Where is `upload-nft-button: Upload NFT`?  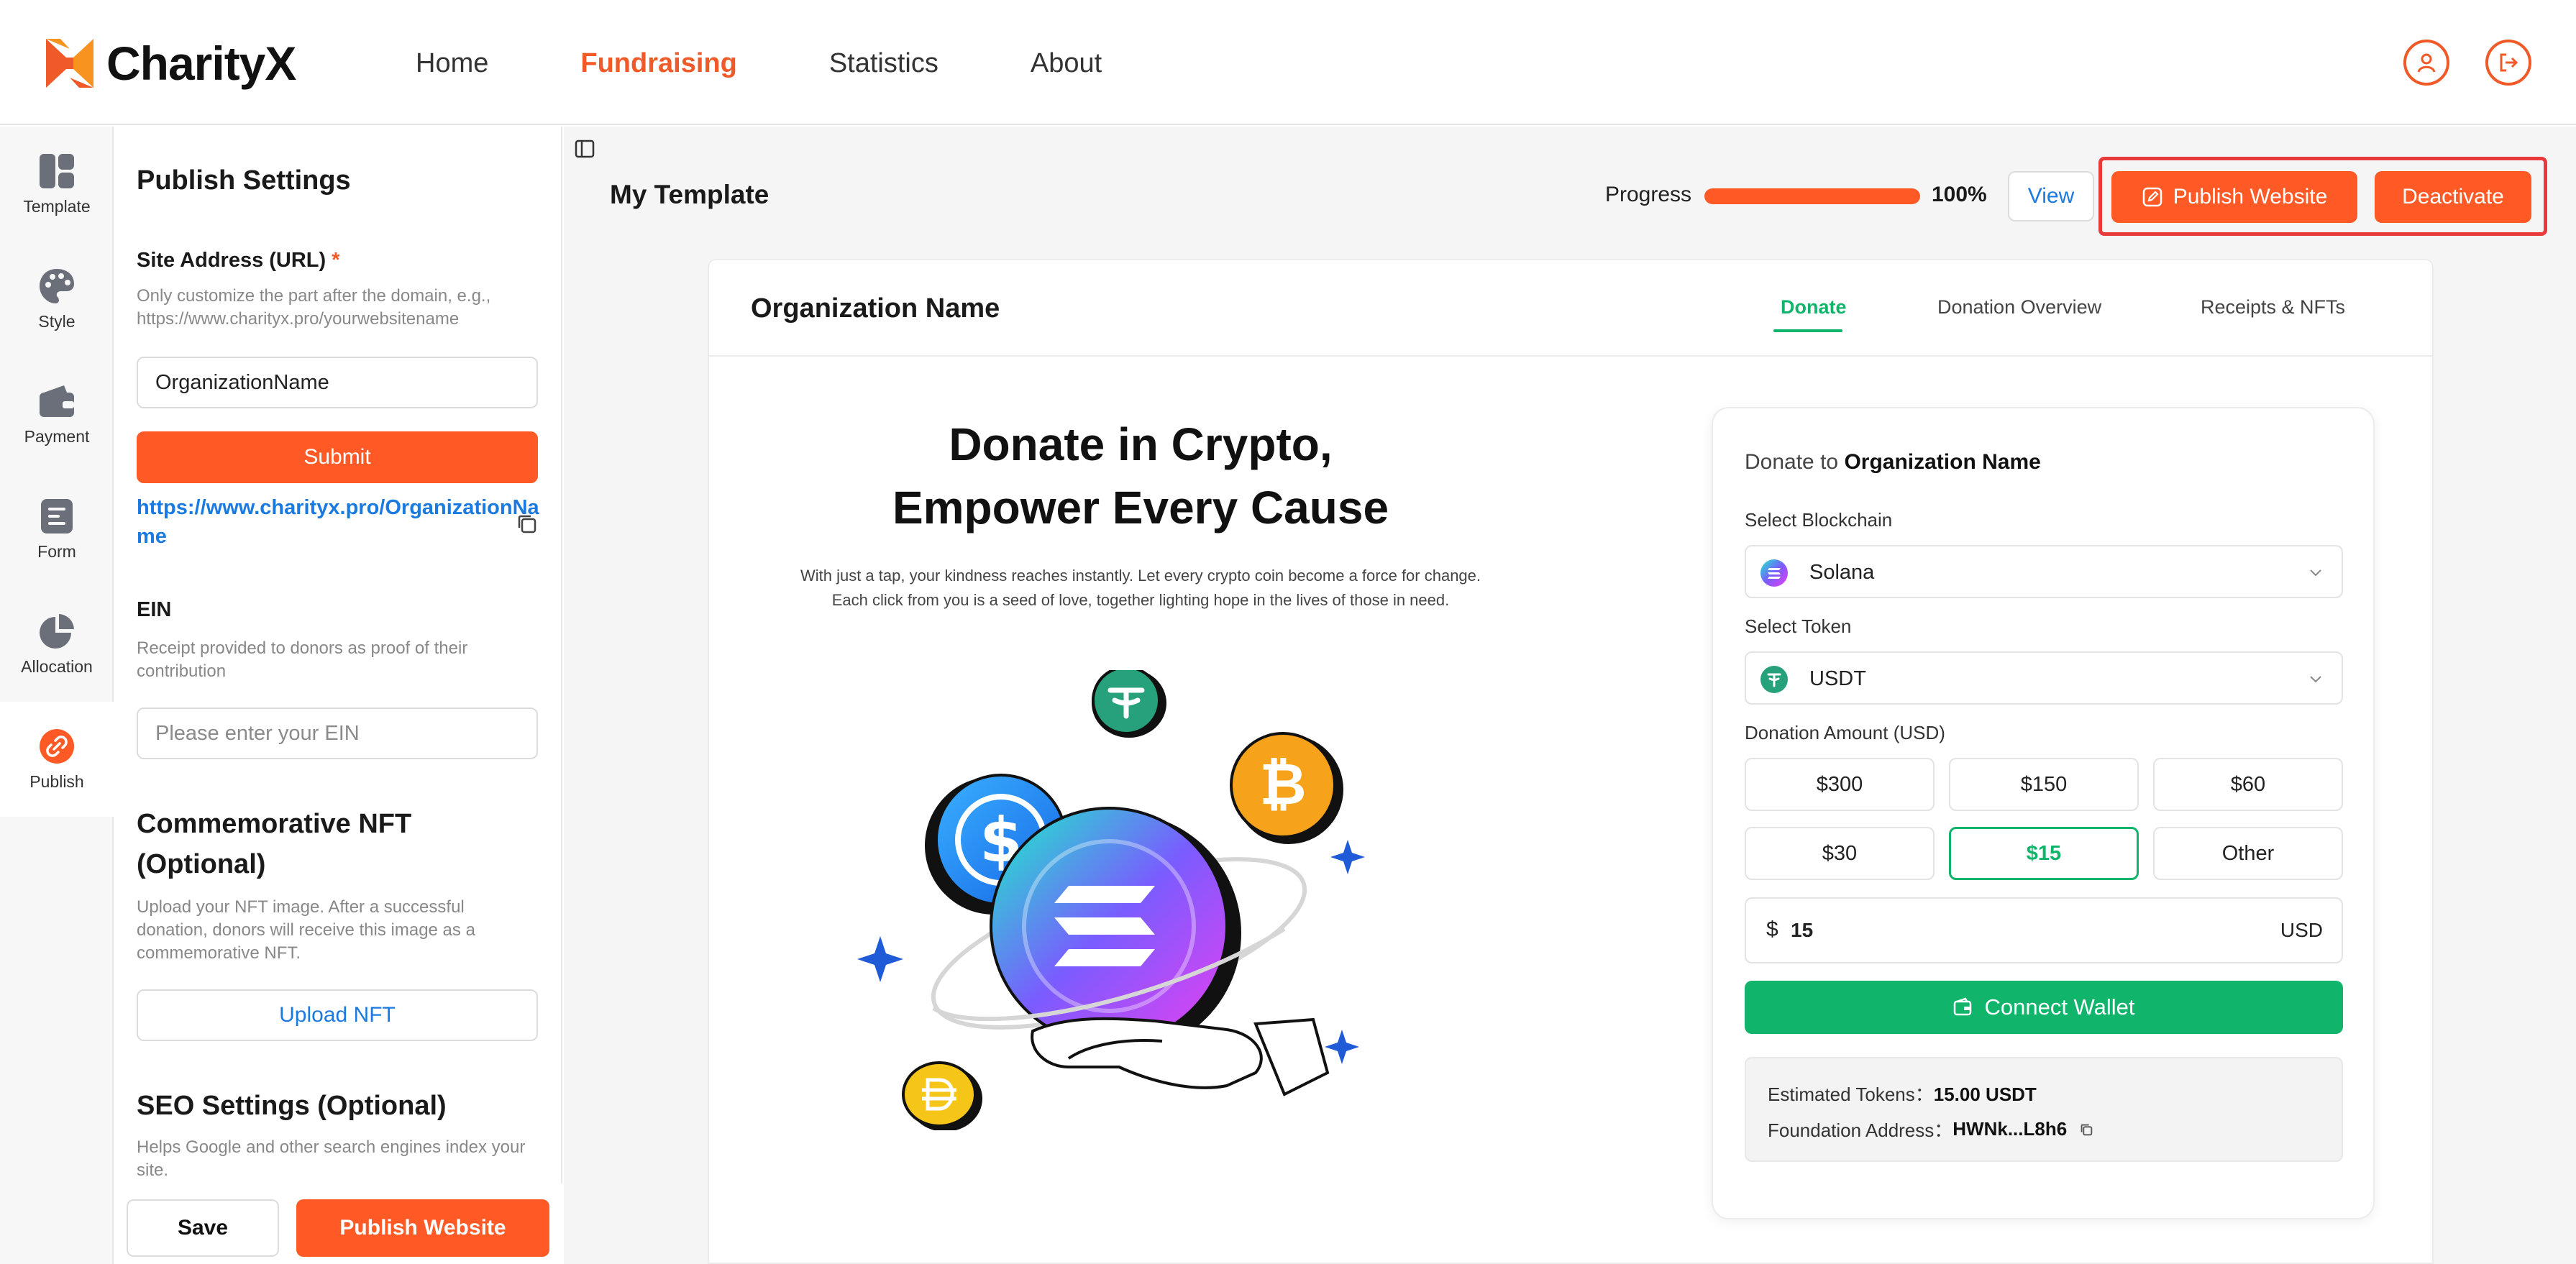
upload-nft-button: Upload NFT is located at coordinates (337, 1015).